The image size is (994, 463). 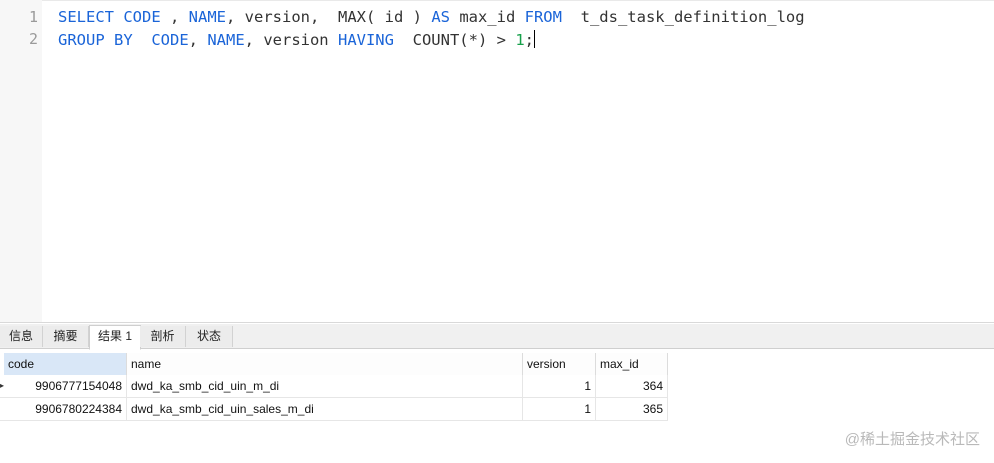 What do you see at coordinates (534, 39) in the screenshot?
I see `text-caret` at bounding box center [534, 39].